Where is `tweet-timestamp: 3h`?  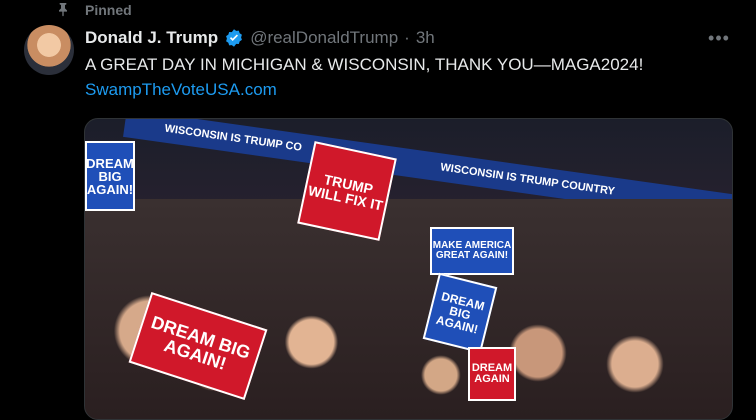 tweet-timestamp: 3h is located at coordinates (425, 38).